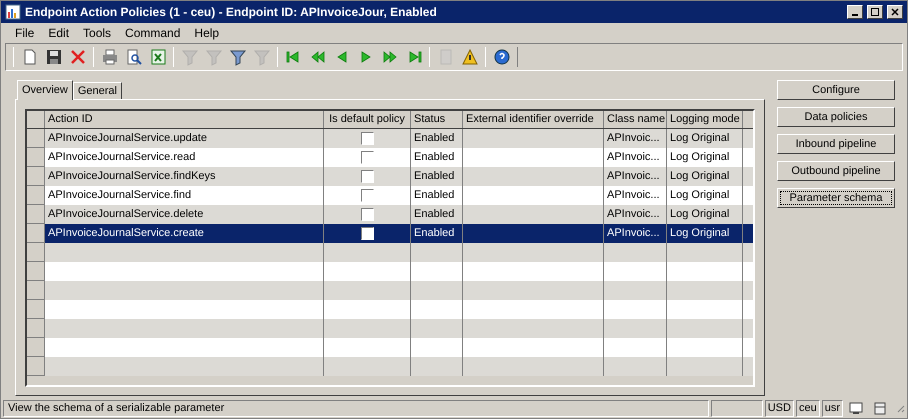 This screenshot has width=908, height=419. Describe the element at coordinates (367, 119) in the screenshot. I see `column-header: Is default policy` at that location.